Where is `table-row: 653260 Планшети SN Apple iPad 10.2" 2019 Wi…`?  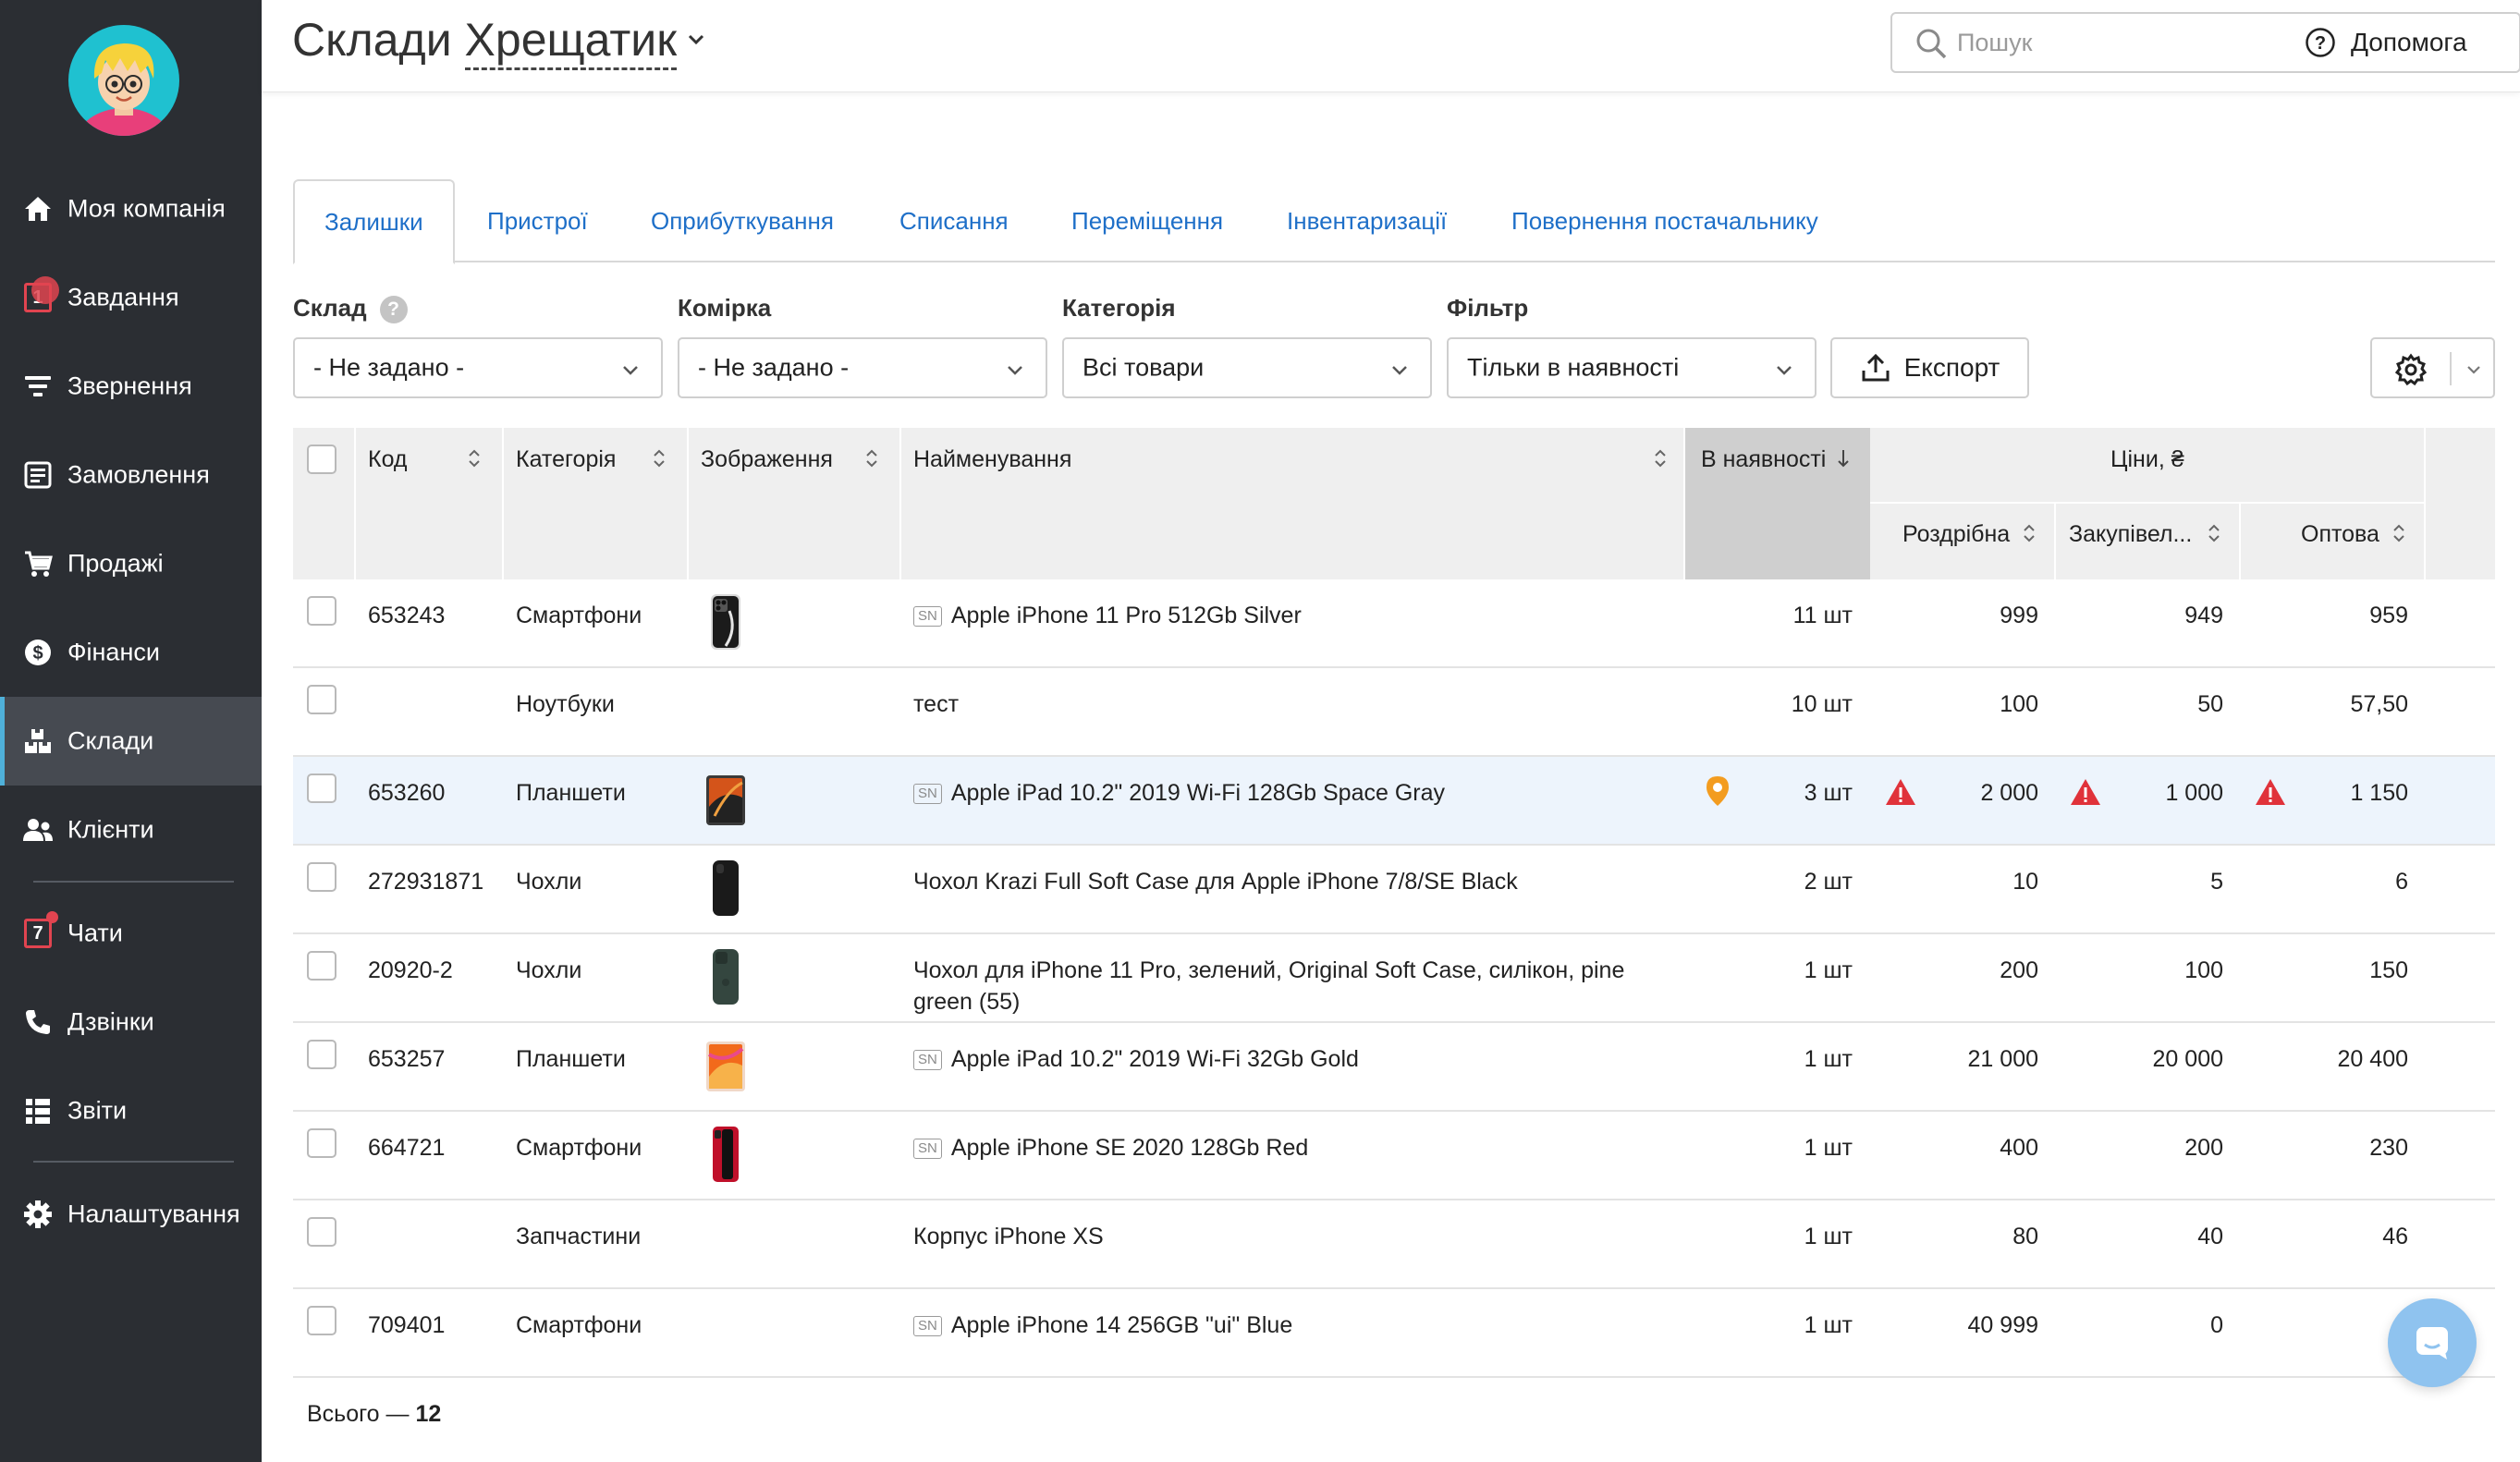
table-row: 653260 Планшети SN Apple iPad 10.2" 2019 Wi… is located at coordinates (1394, 802).